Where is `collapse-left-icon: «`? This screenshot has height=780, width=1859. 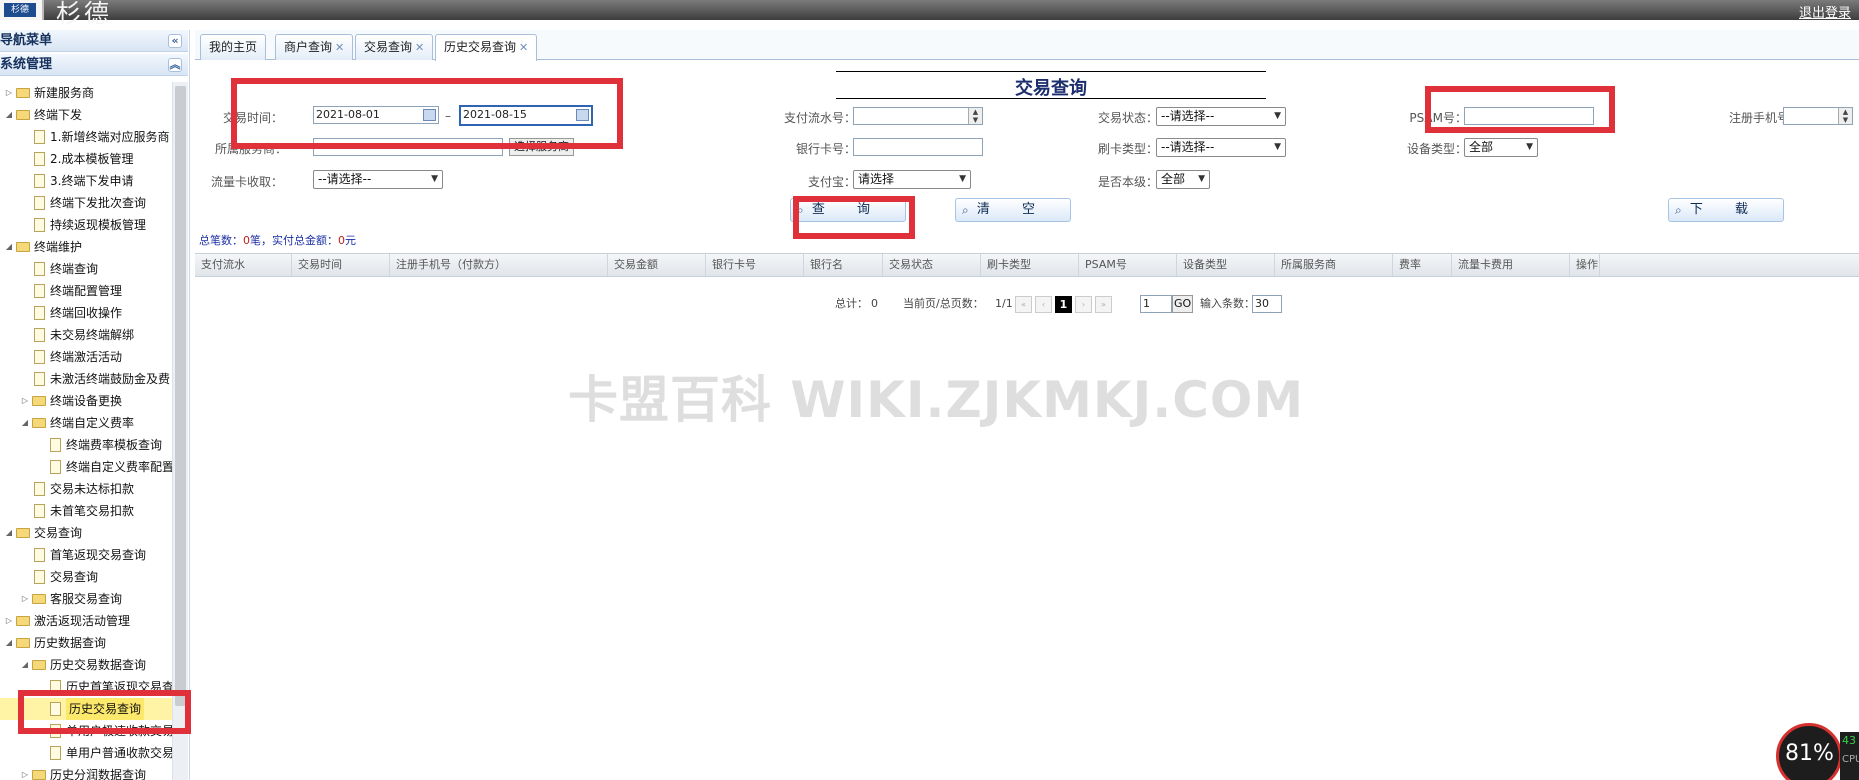 collapse-left-icon: « is located at coordinates (175, 41).